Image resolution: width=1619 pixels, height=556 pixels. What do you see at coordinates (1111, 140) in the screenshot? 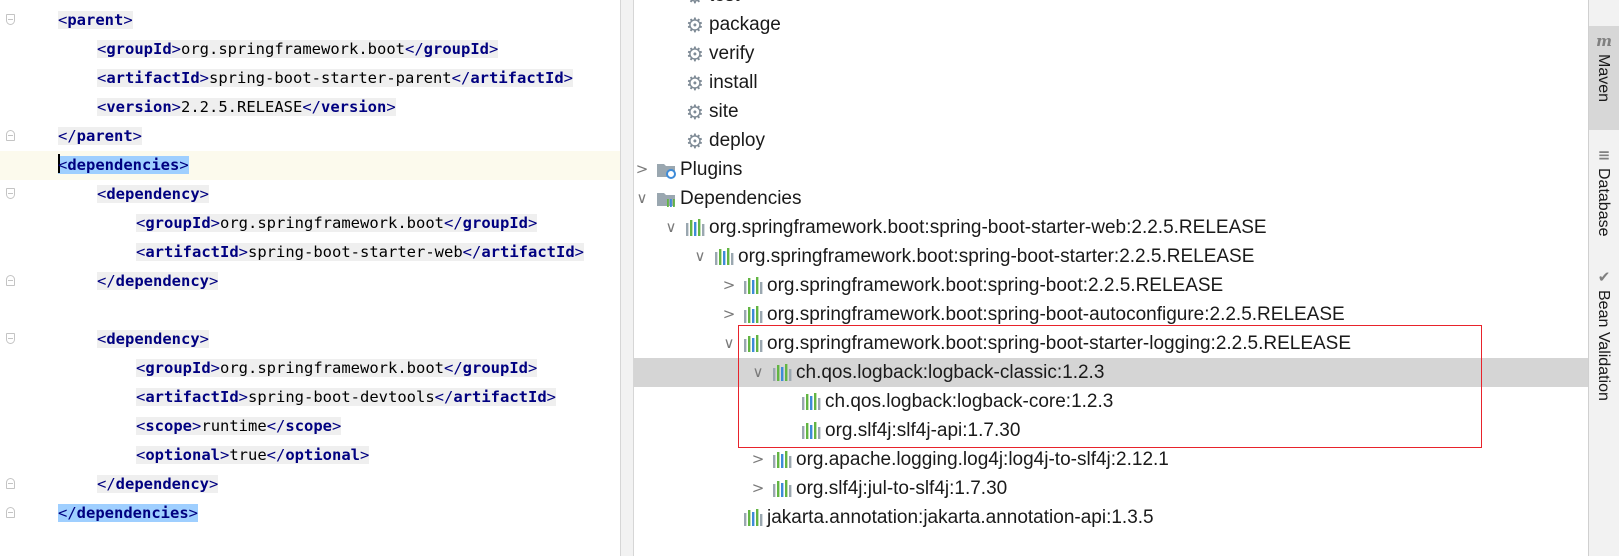
I see `tree-node: ⚙ deploy` at bounding box center [1111, 140].